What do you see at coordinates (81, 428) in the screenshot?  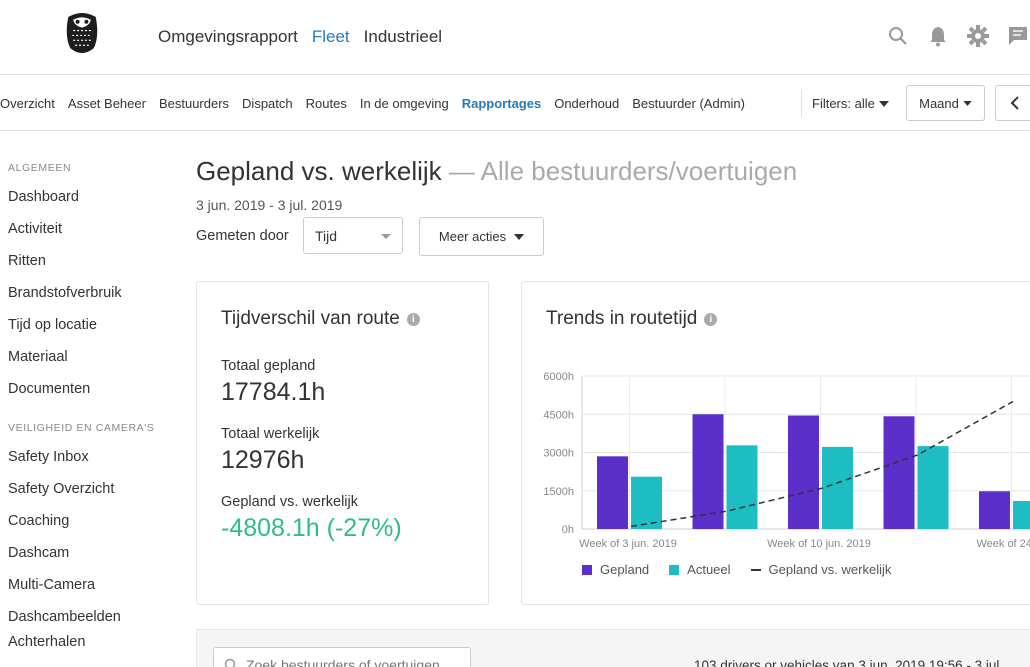 I see `sidebar-section-veiligheid: VEILIGHEID EN CAMERA'S` at bounding box center [81, 428].